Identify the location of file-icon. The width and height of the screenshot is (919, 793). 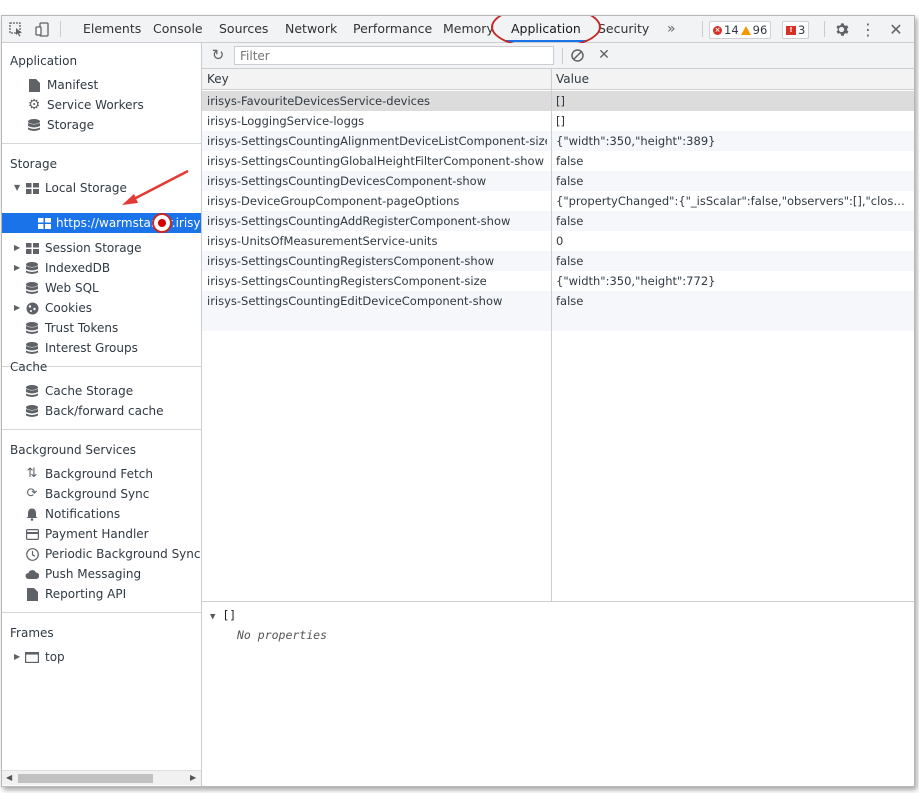
(34, 85).